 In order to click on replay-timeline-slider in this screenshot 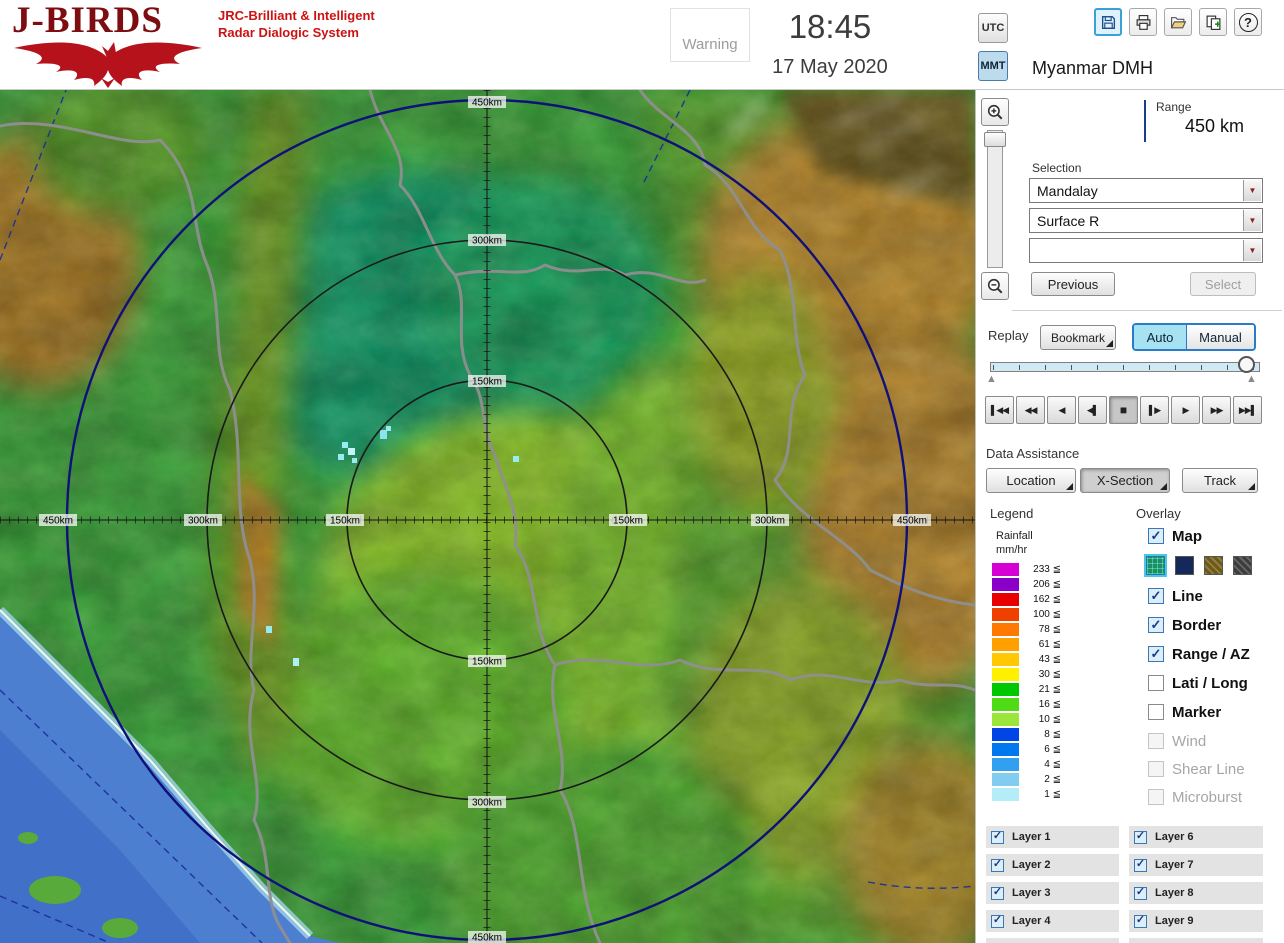, I will do `click(1125, 367)`.